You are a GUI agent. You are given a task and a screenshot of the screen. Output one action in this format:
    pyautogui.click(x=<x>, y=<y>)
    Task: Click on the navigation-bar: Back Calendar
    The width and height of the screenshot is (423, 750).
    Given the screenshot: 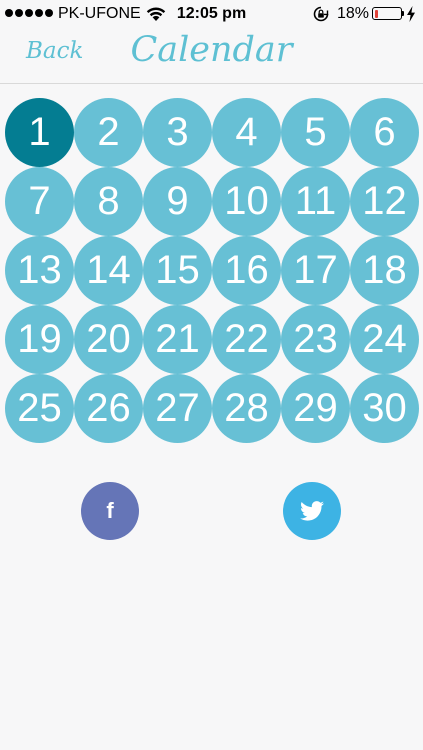 What is the action you would take?
    pyautogui.click(x=211, y=56)
    